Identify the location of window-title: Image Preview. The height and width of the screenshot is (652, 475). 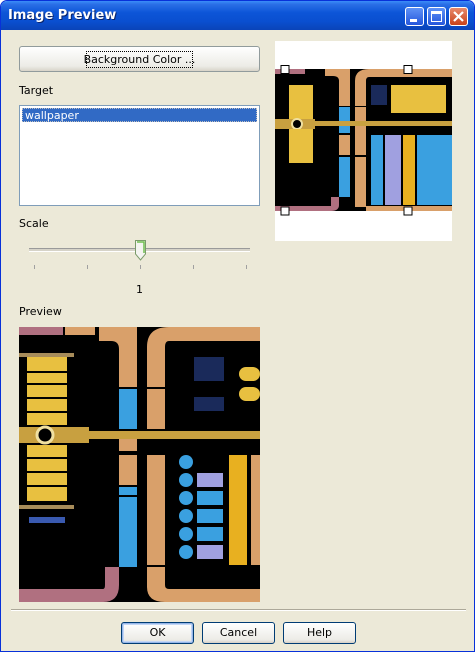
(62, 15).